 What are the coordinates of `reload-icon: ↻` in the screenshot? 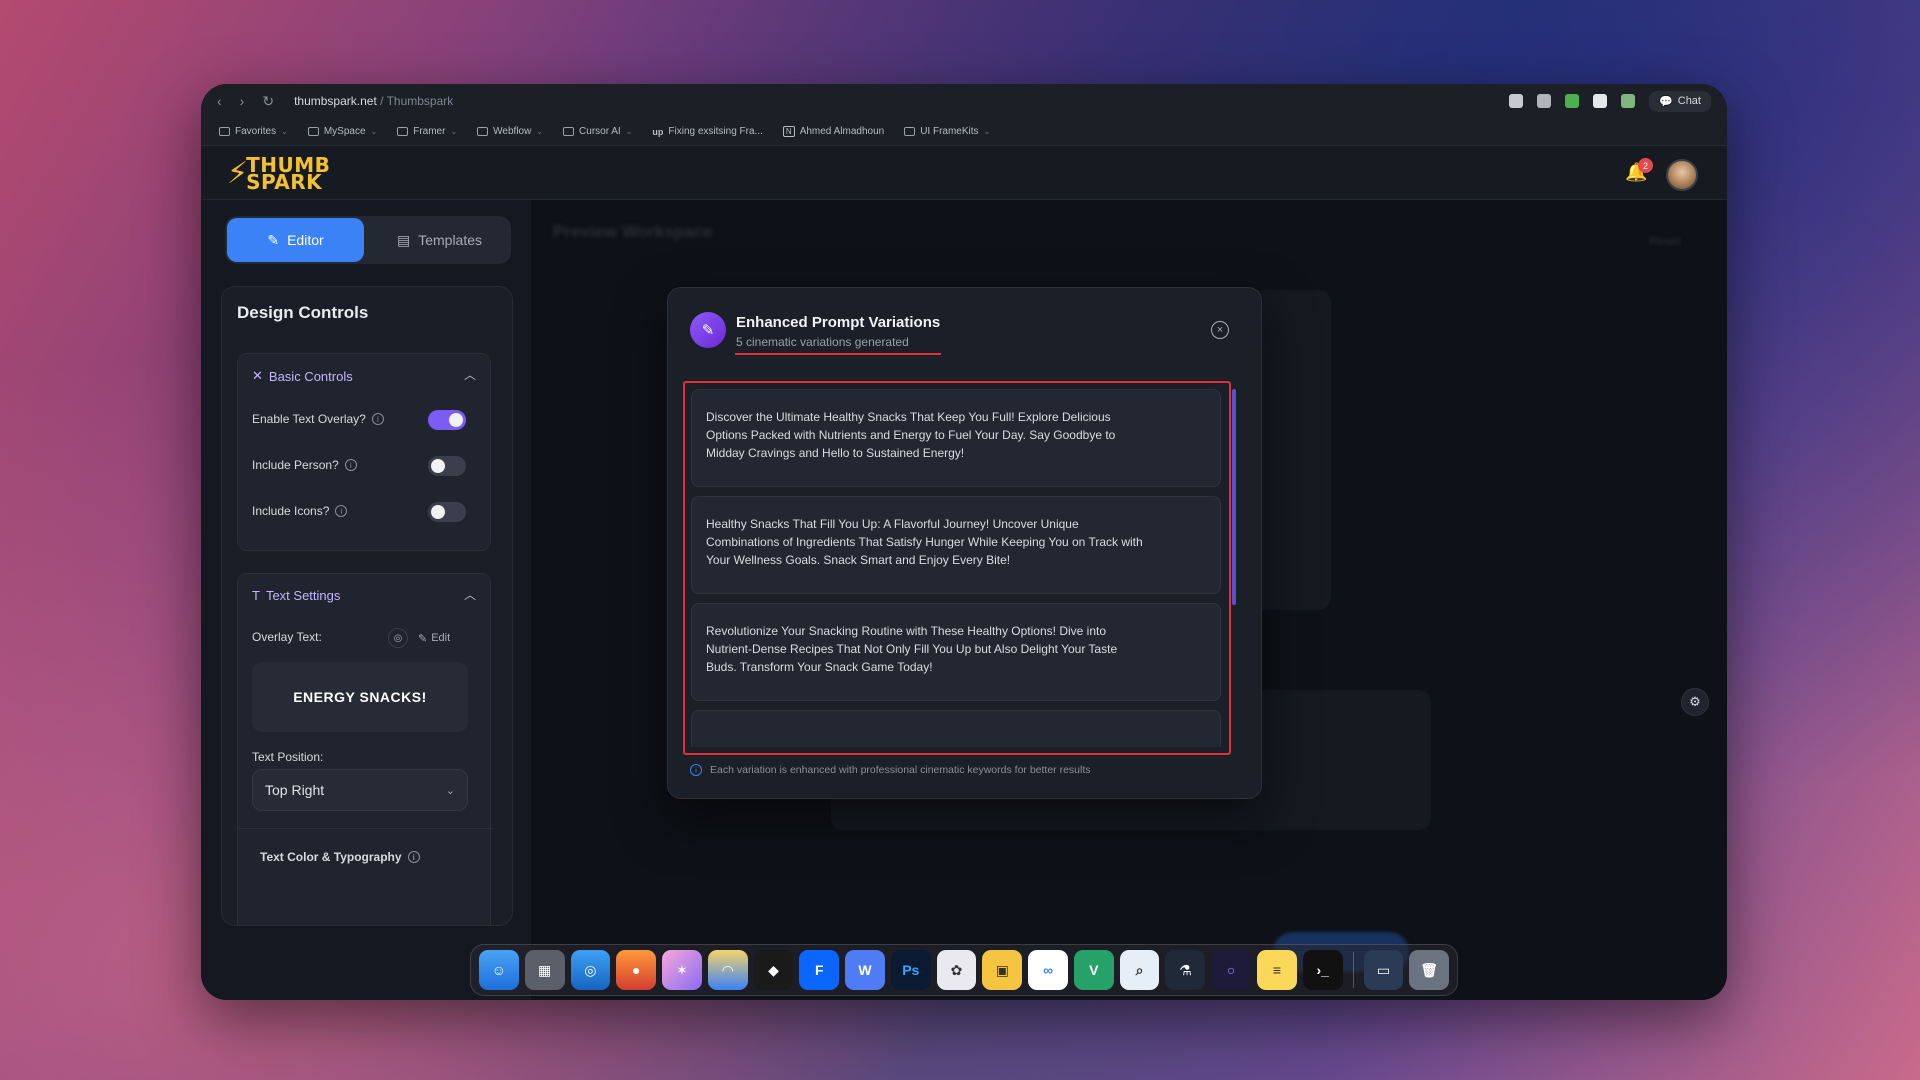 It's located at (268, 101).